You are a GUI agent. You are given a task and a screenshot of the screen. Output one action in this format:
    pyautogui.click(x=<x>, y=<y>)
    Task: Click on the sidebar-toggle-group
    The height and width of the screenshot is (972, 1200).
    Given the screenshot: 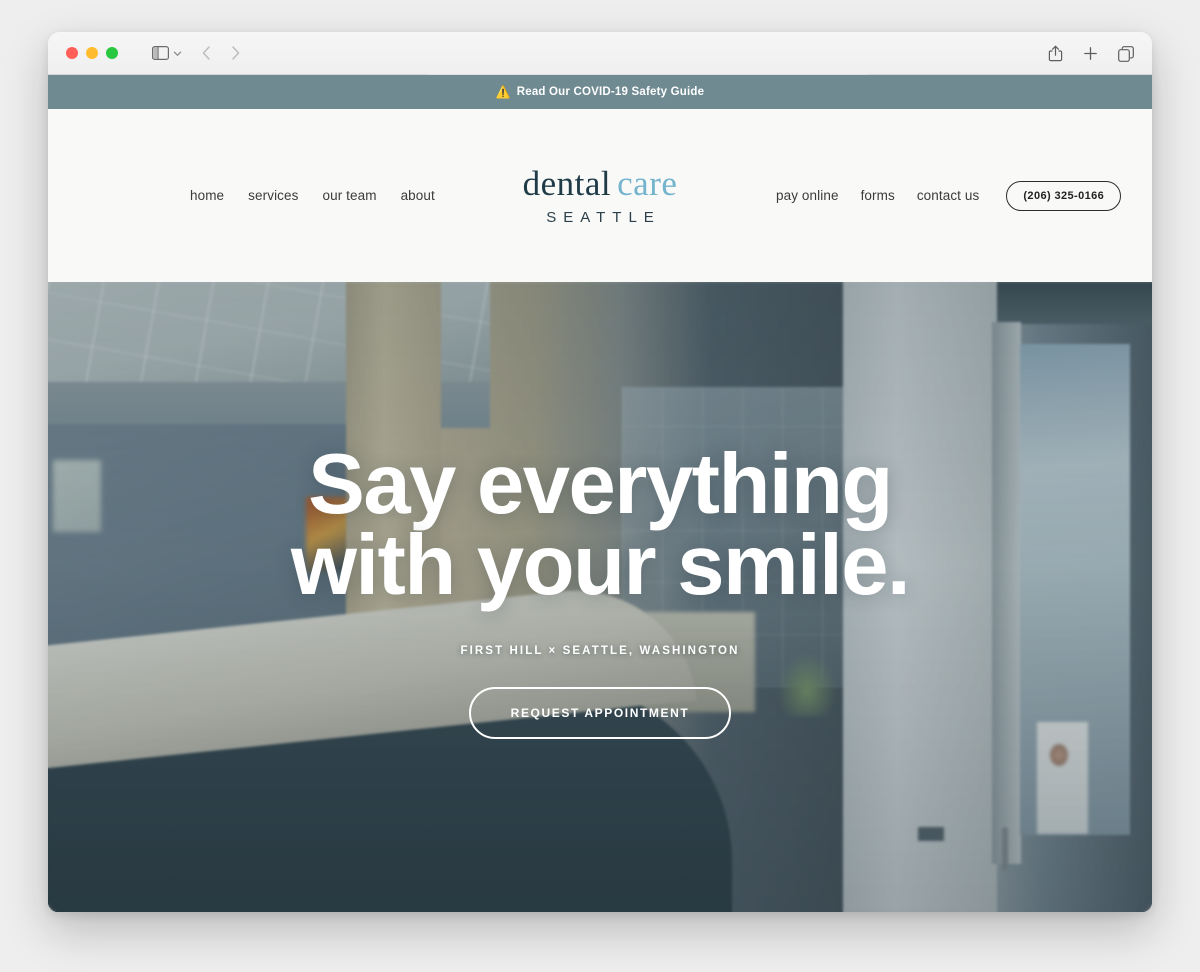 What is the action you would take?
    pyautogui.click(x=167, y=53)
    